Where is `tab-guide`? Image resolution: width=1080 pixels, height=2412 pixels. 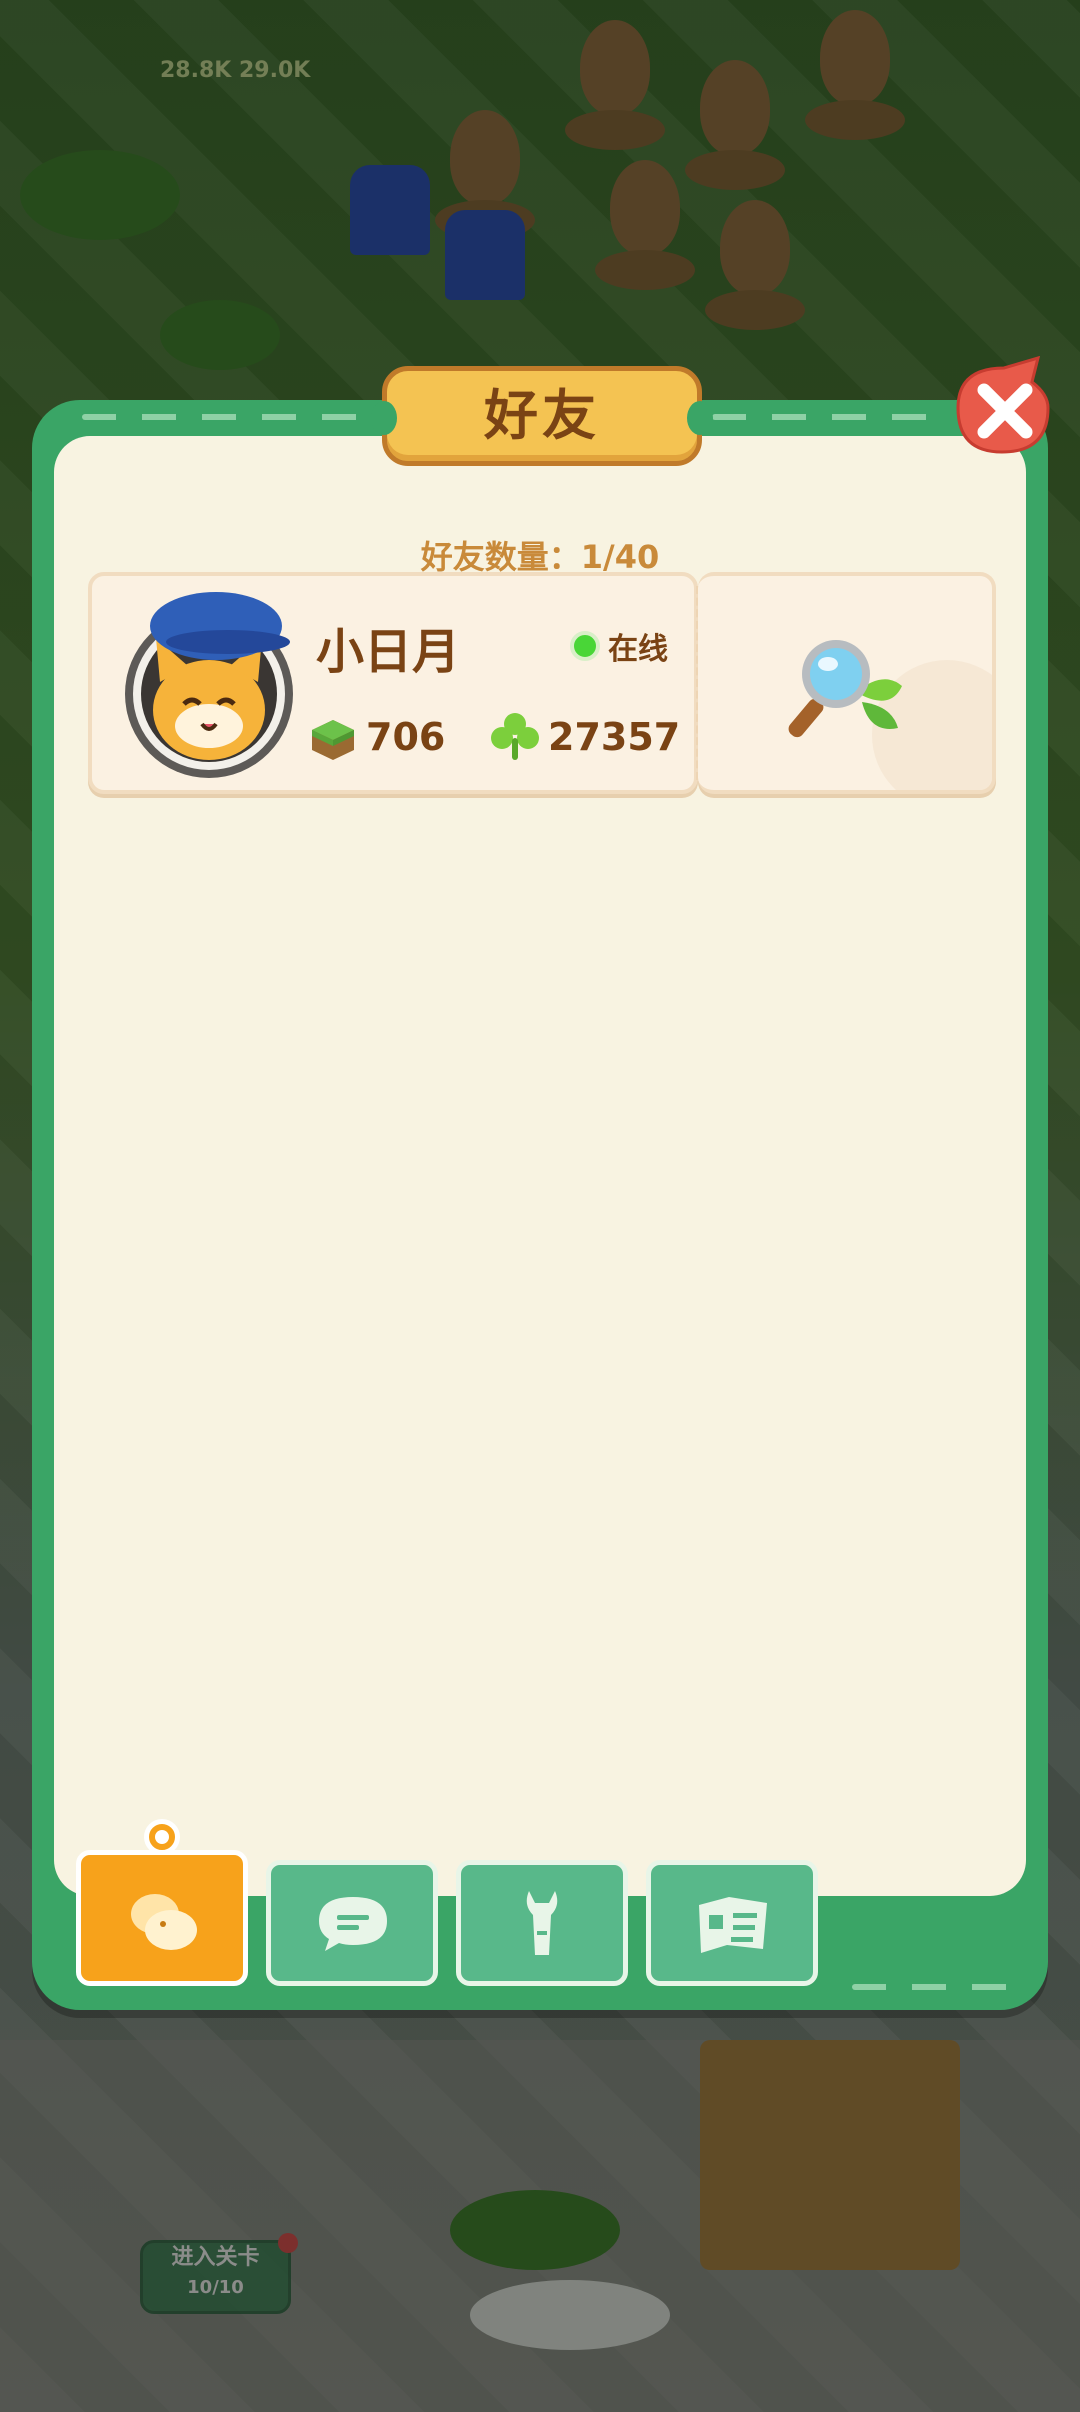 tab-guide is located at coordinates (732, 1923).